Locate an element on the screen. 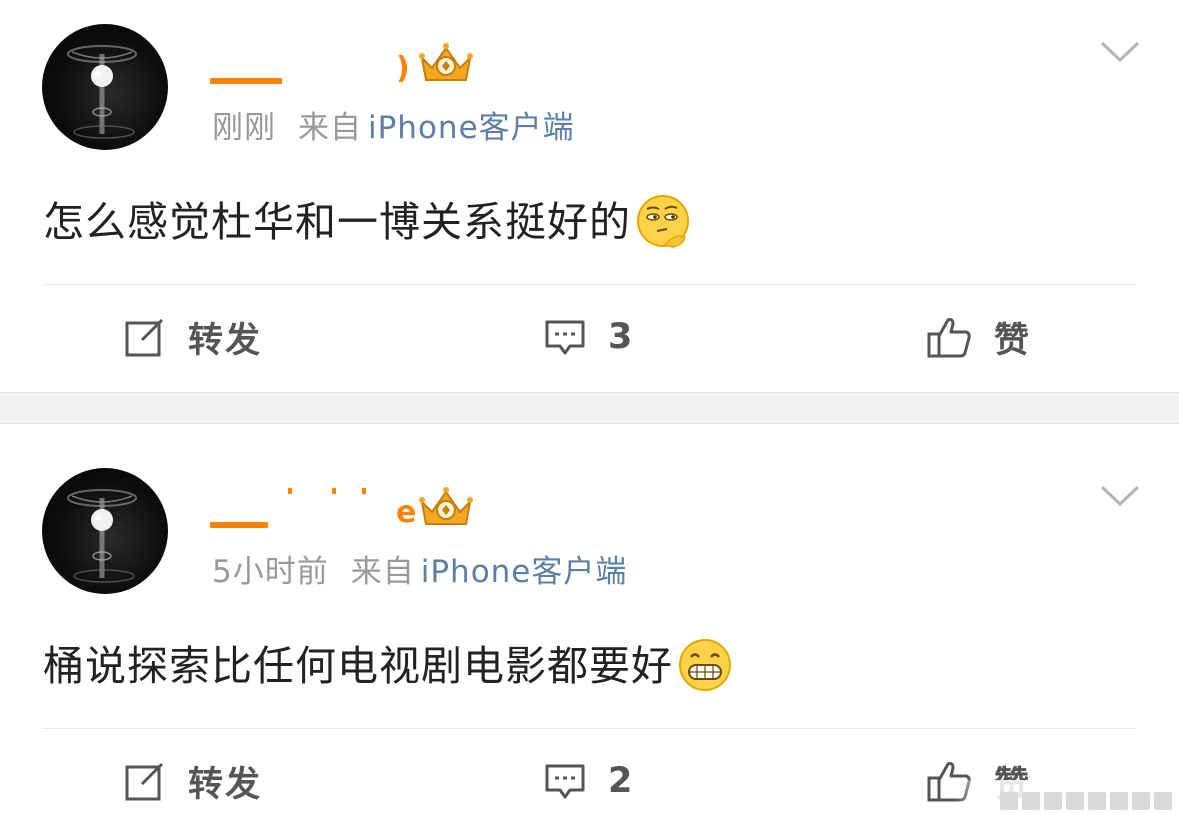 This screenshot has width=1179, height=823. grinning-face-emoji is located at coordinates (705, 665).